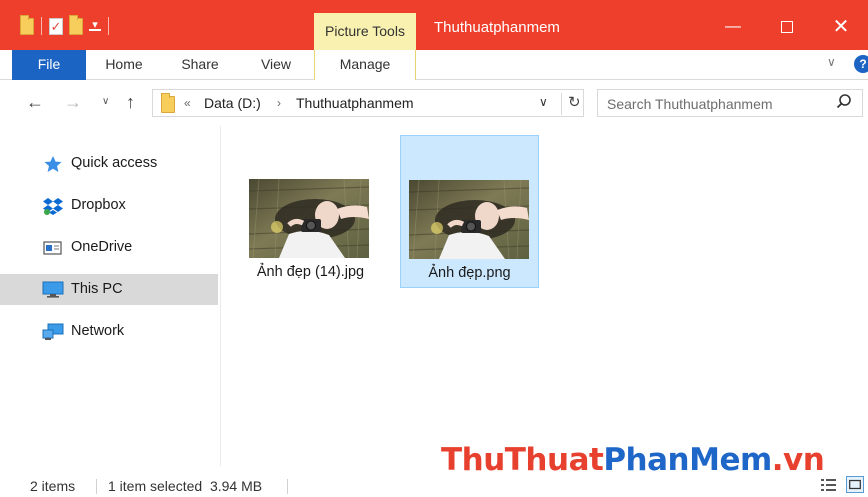 The image size is (868, 497). I want to click on tab-share: Share, so click(200, 64).